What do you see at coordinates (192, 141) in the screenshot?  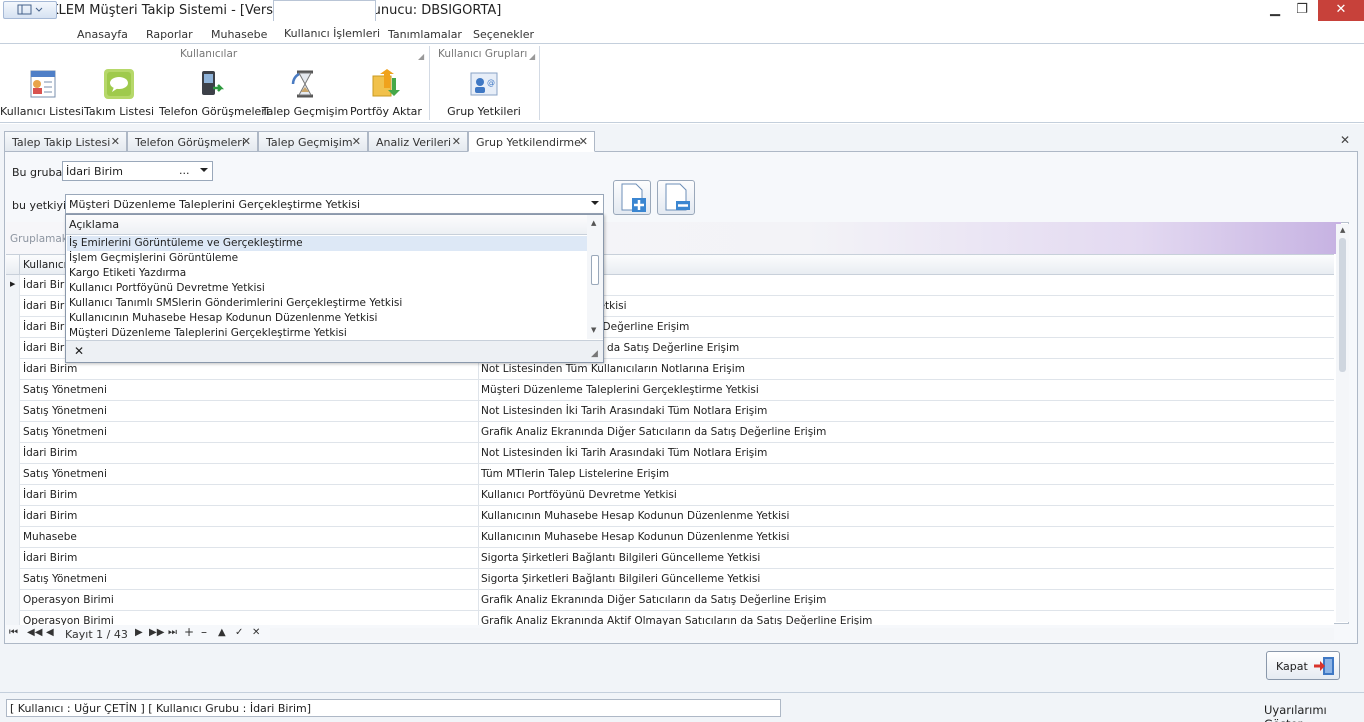 I see `tab-telefon-gorusmeleri: Telefon Görüşmeleri ✕` at bounding box center [192, 141].